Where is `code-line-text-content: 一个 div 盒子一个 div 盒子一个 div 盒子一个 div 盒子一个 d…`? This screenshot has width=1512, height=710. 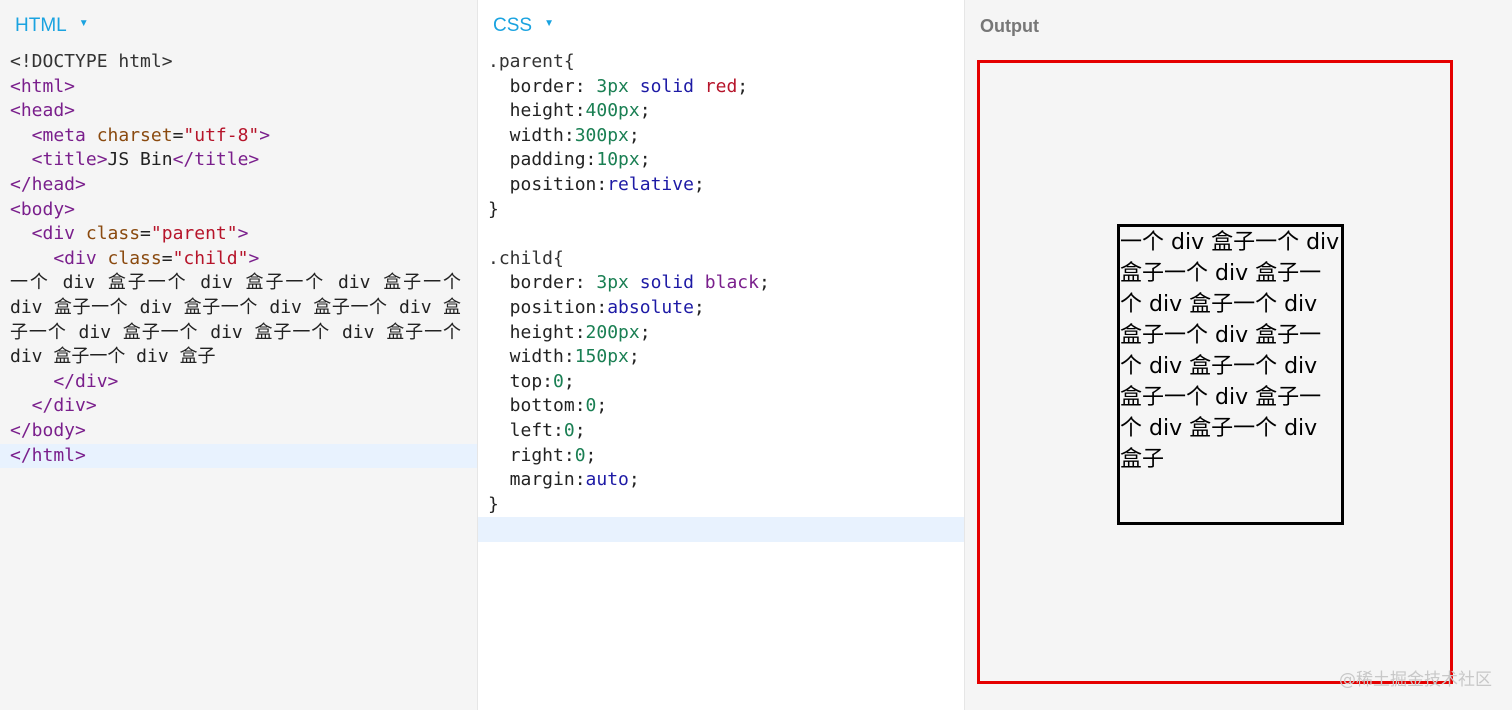
code-line-text-content: 一个 div 盒子一个 div 盒子一个 div 盒子一个 div 盒子一个 d… is located at coordinates (235, 320).